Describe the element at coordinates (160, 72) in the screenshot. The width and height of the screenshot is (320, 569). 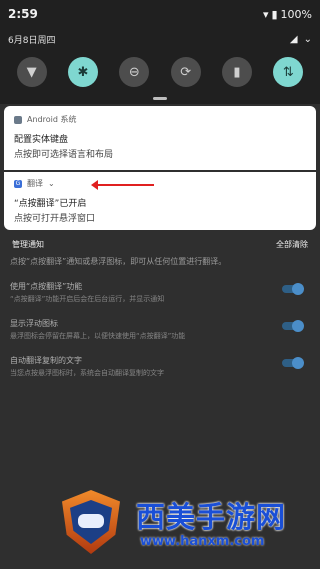
I see `quick-settings-tiles: ▼ ✱ ⊖ ⟳ ▮ ⇅` at that location.